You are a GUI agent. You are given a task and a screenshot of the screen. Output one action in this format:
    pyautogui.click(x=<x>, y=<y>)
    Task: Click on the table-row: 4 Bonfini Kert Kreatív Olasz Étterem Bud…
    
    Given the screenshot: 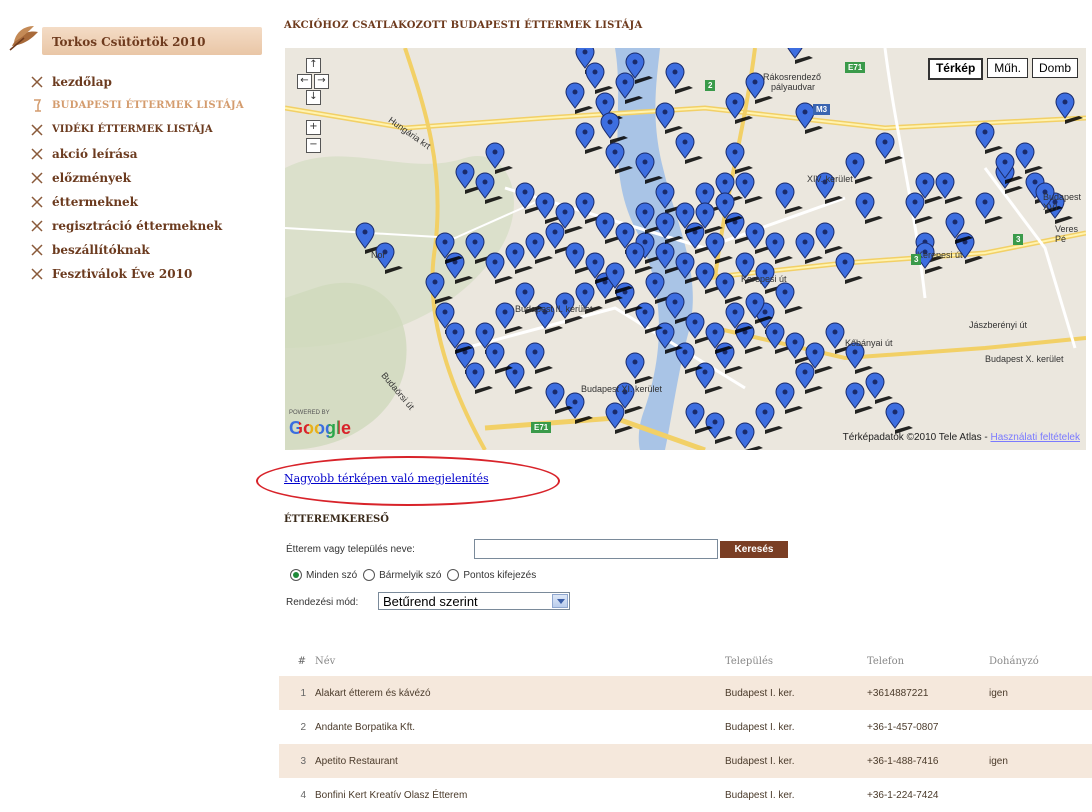 What is the action you would take?
    pyautogui.click(x=685, y=795)
    